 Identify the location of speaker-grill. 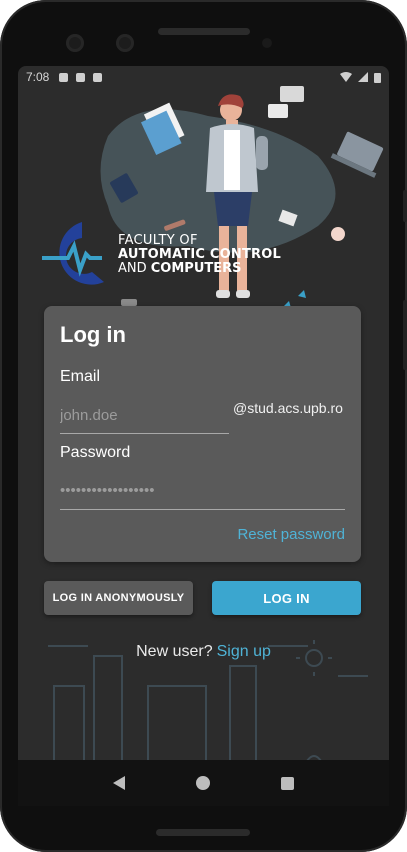
(204, 31).